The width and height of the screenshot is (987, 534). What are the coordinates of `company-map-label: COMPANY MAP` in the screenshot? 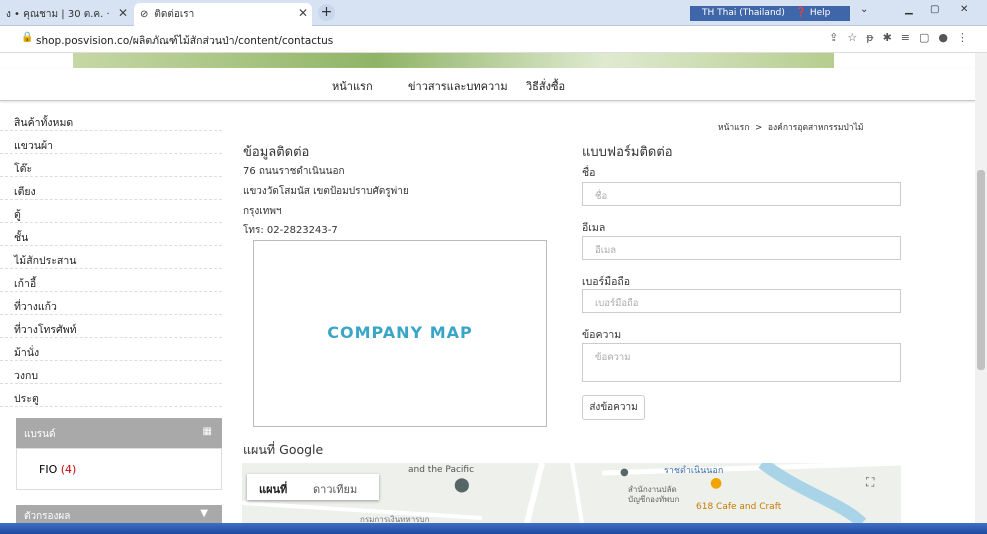 It's located at (400, 332).